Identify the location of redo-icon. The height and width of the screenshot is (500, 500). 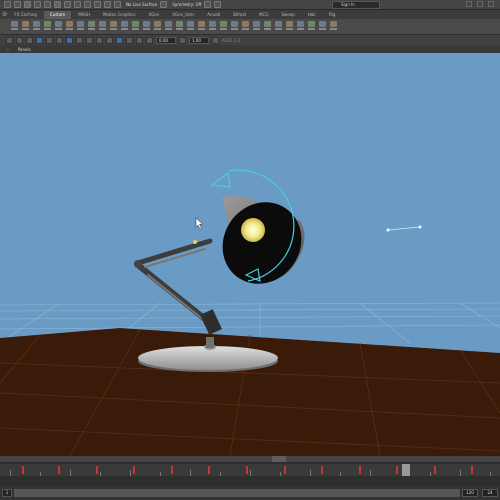
(47, 4).